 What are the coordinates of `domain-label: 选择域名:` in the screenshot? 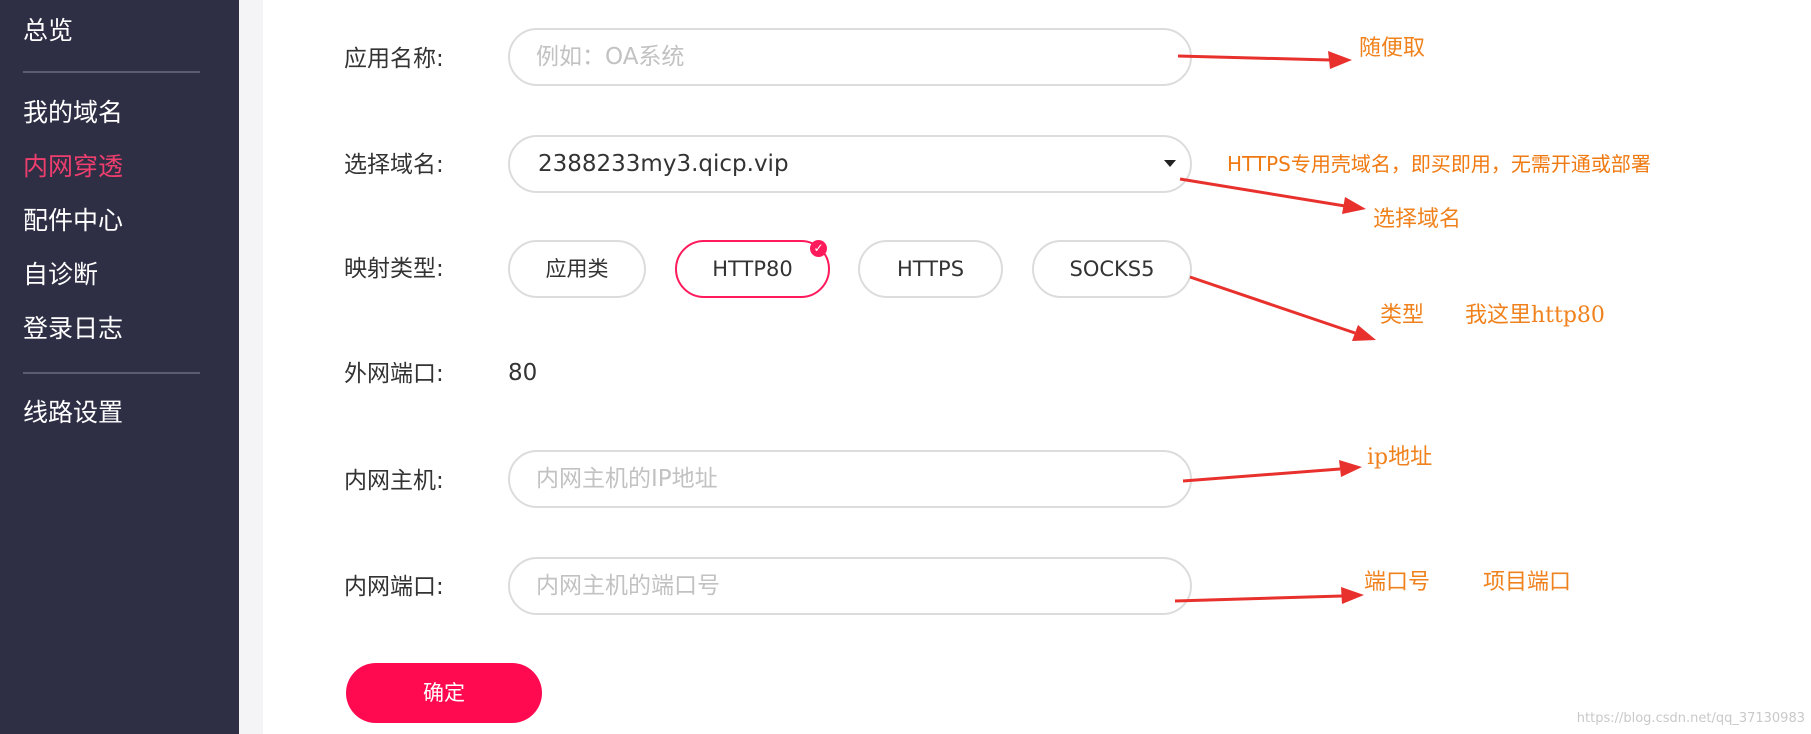 It's located at (394, 165).